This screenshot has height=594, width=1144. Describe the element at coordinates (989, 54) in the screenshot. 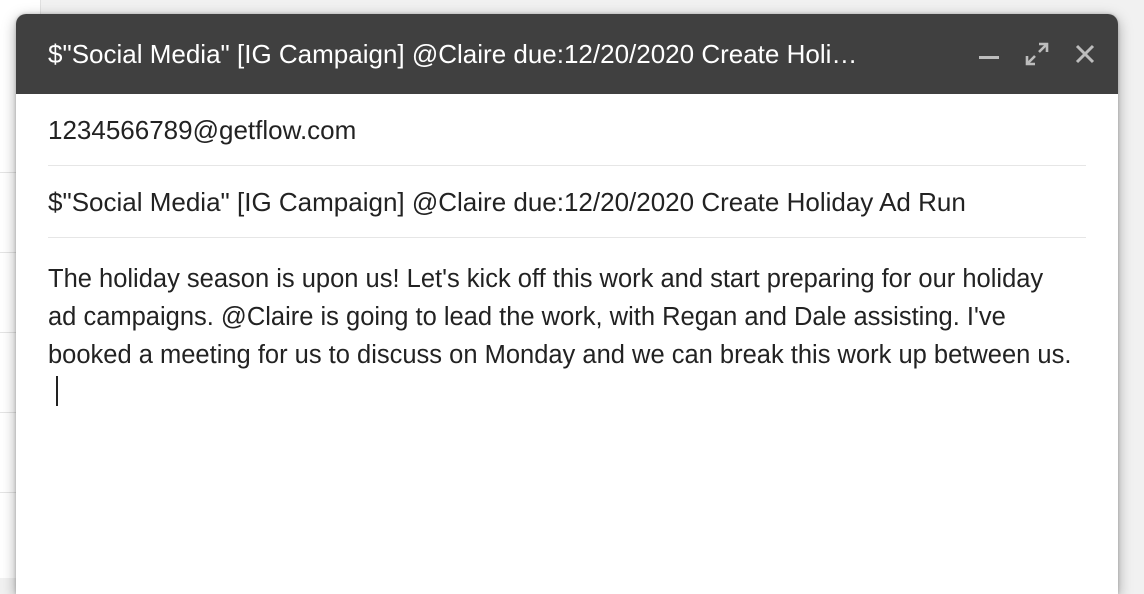

I see `minimize-icon` at that location.